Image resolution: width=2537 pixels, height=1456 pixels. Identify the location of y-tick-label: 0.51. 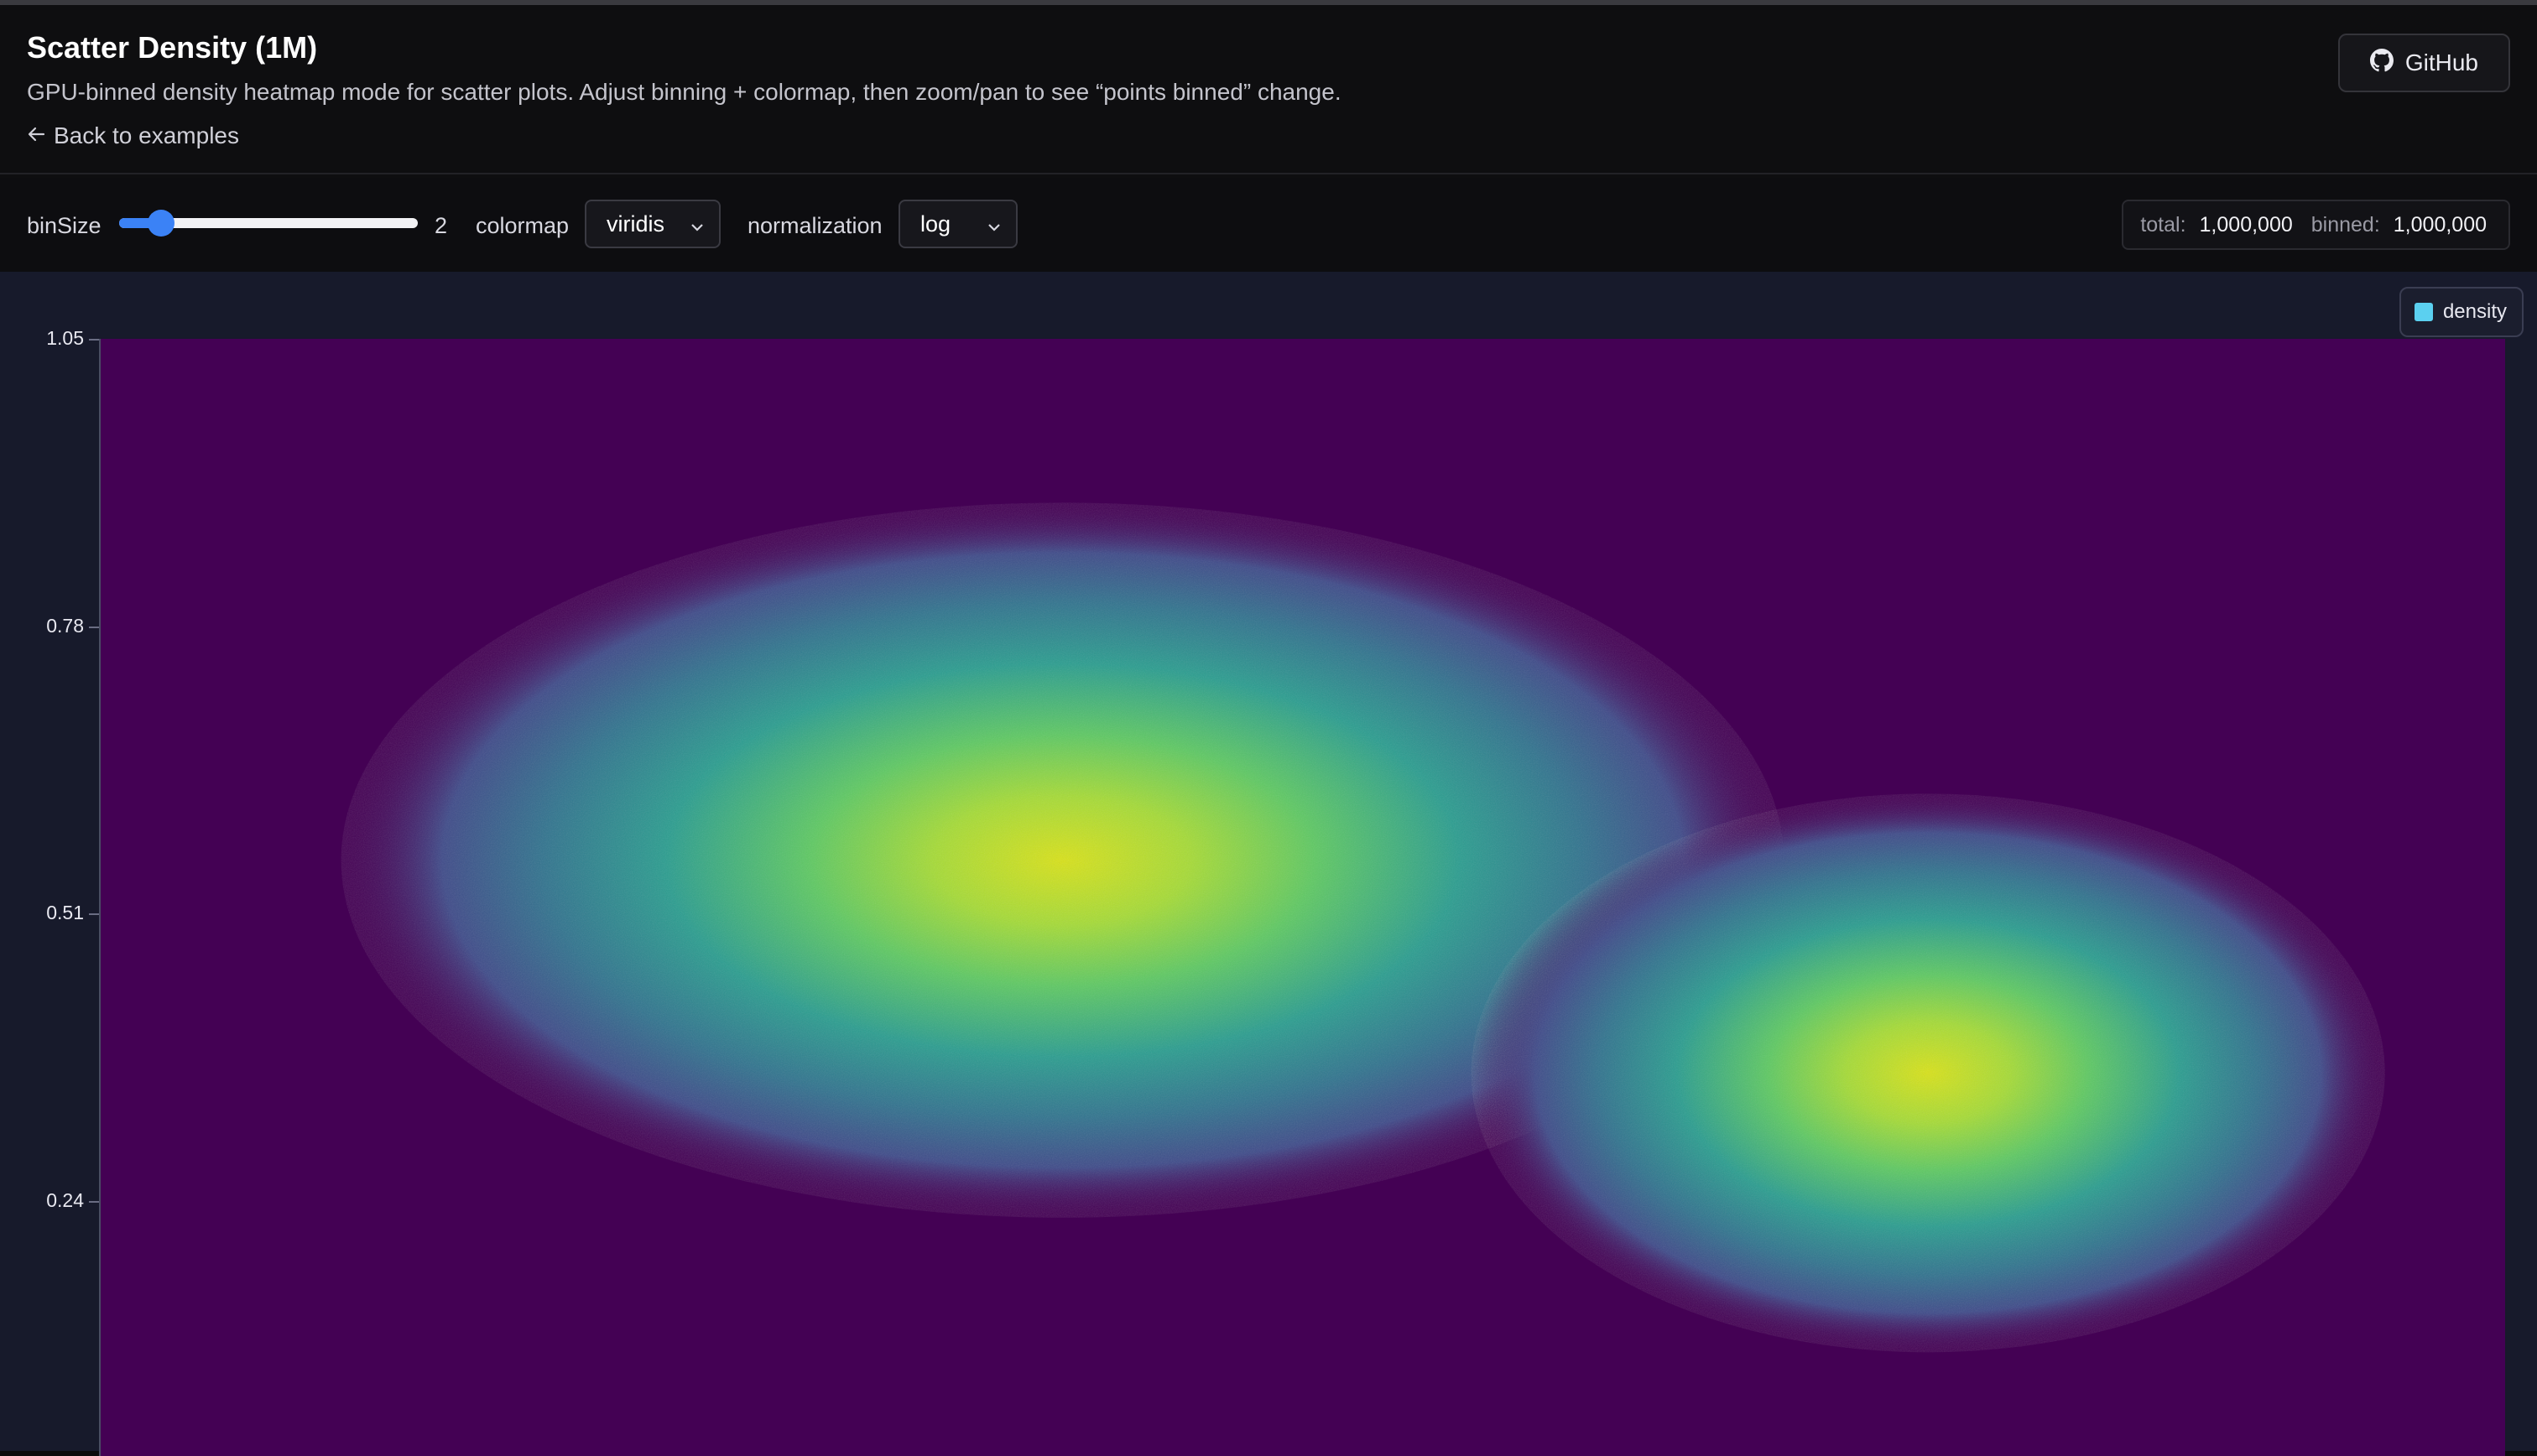
(65, 913).